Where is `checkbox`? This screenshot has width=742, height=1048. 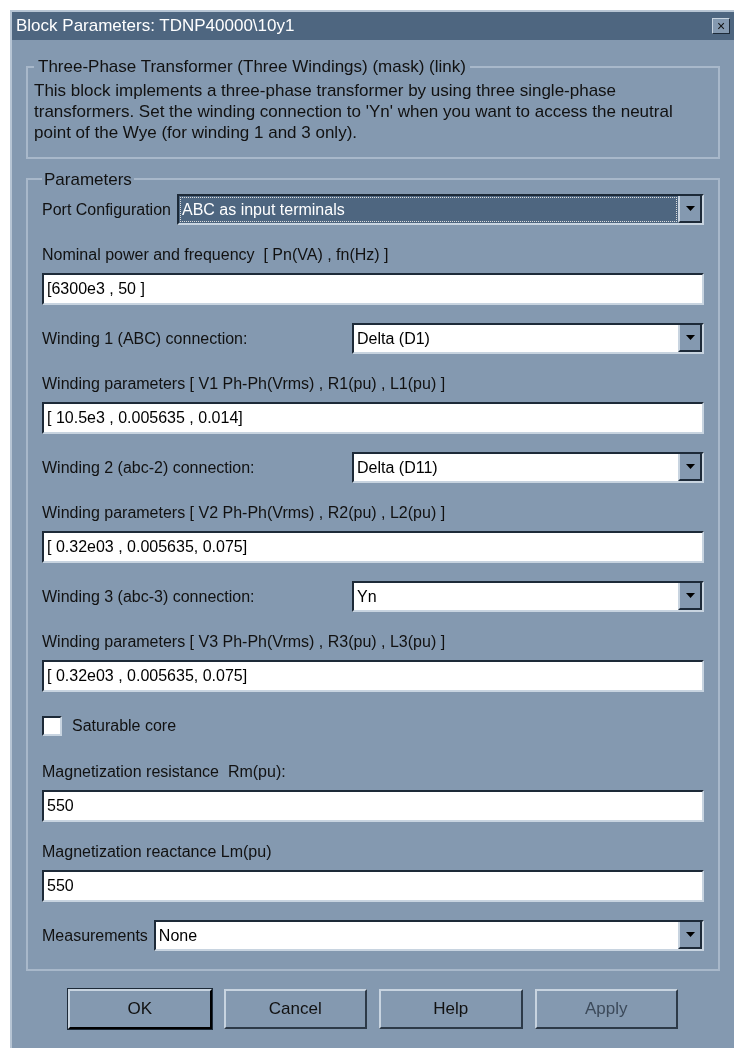 checkbox is located at coordinates (52, 726).